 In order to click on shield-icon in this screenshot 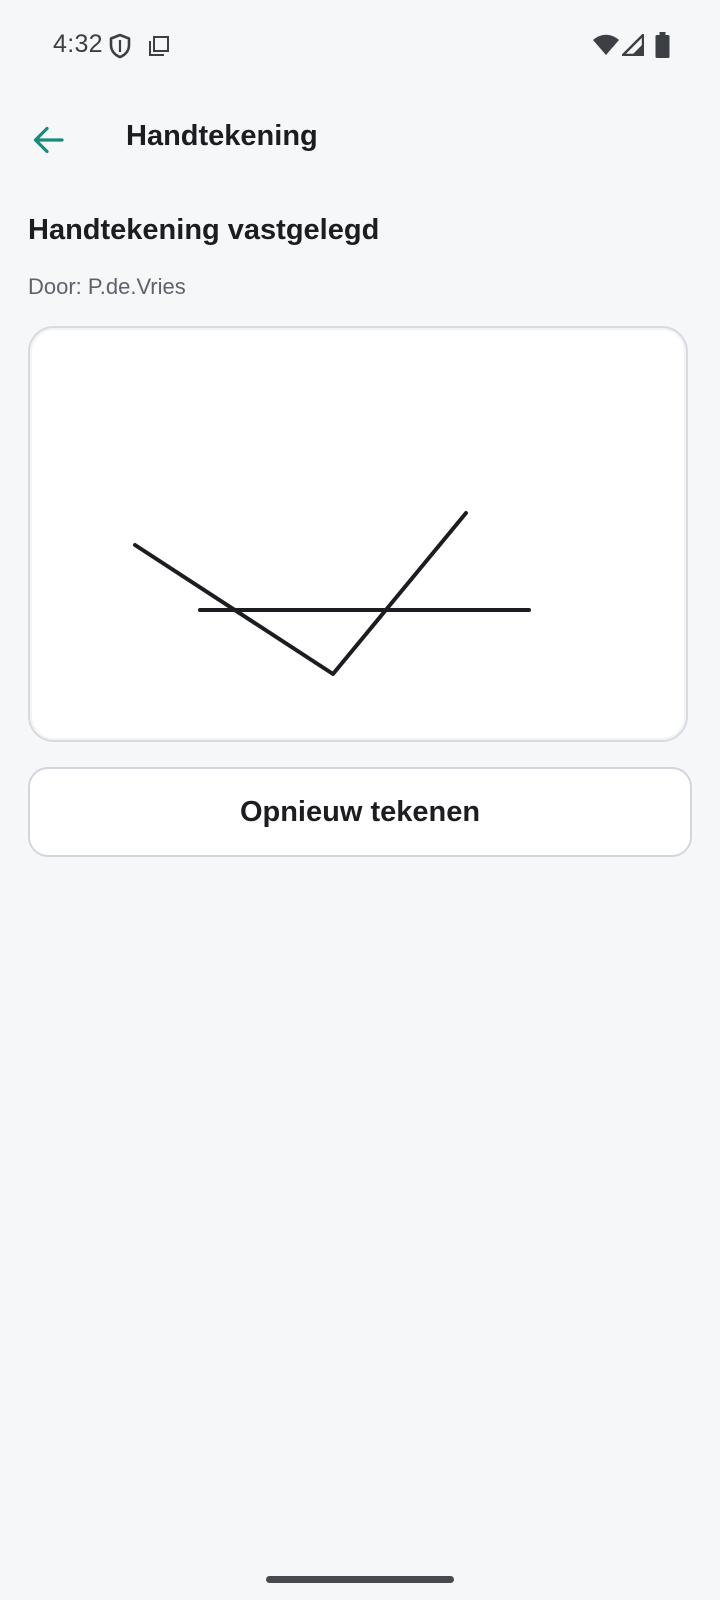, I will do `click(120, 46)`.